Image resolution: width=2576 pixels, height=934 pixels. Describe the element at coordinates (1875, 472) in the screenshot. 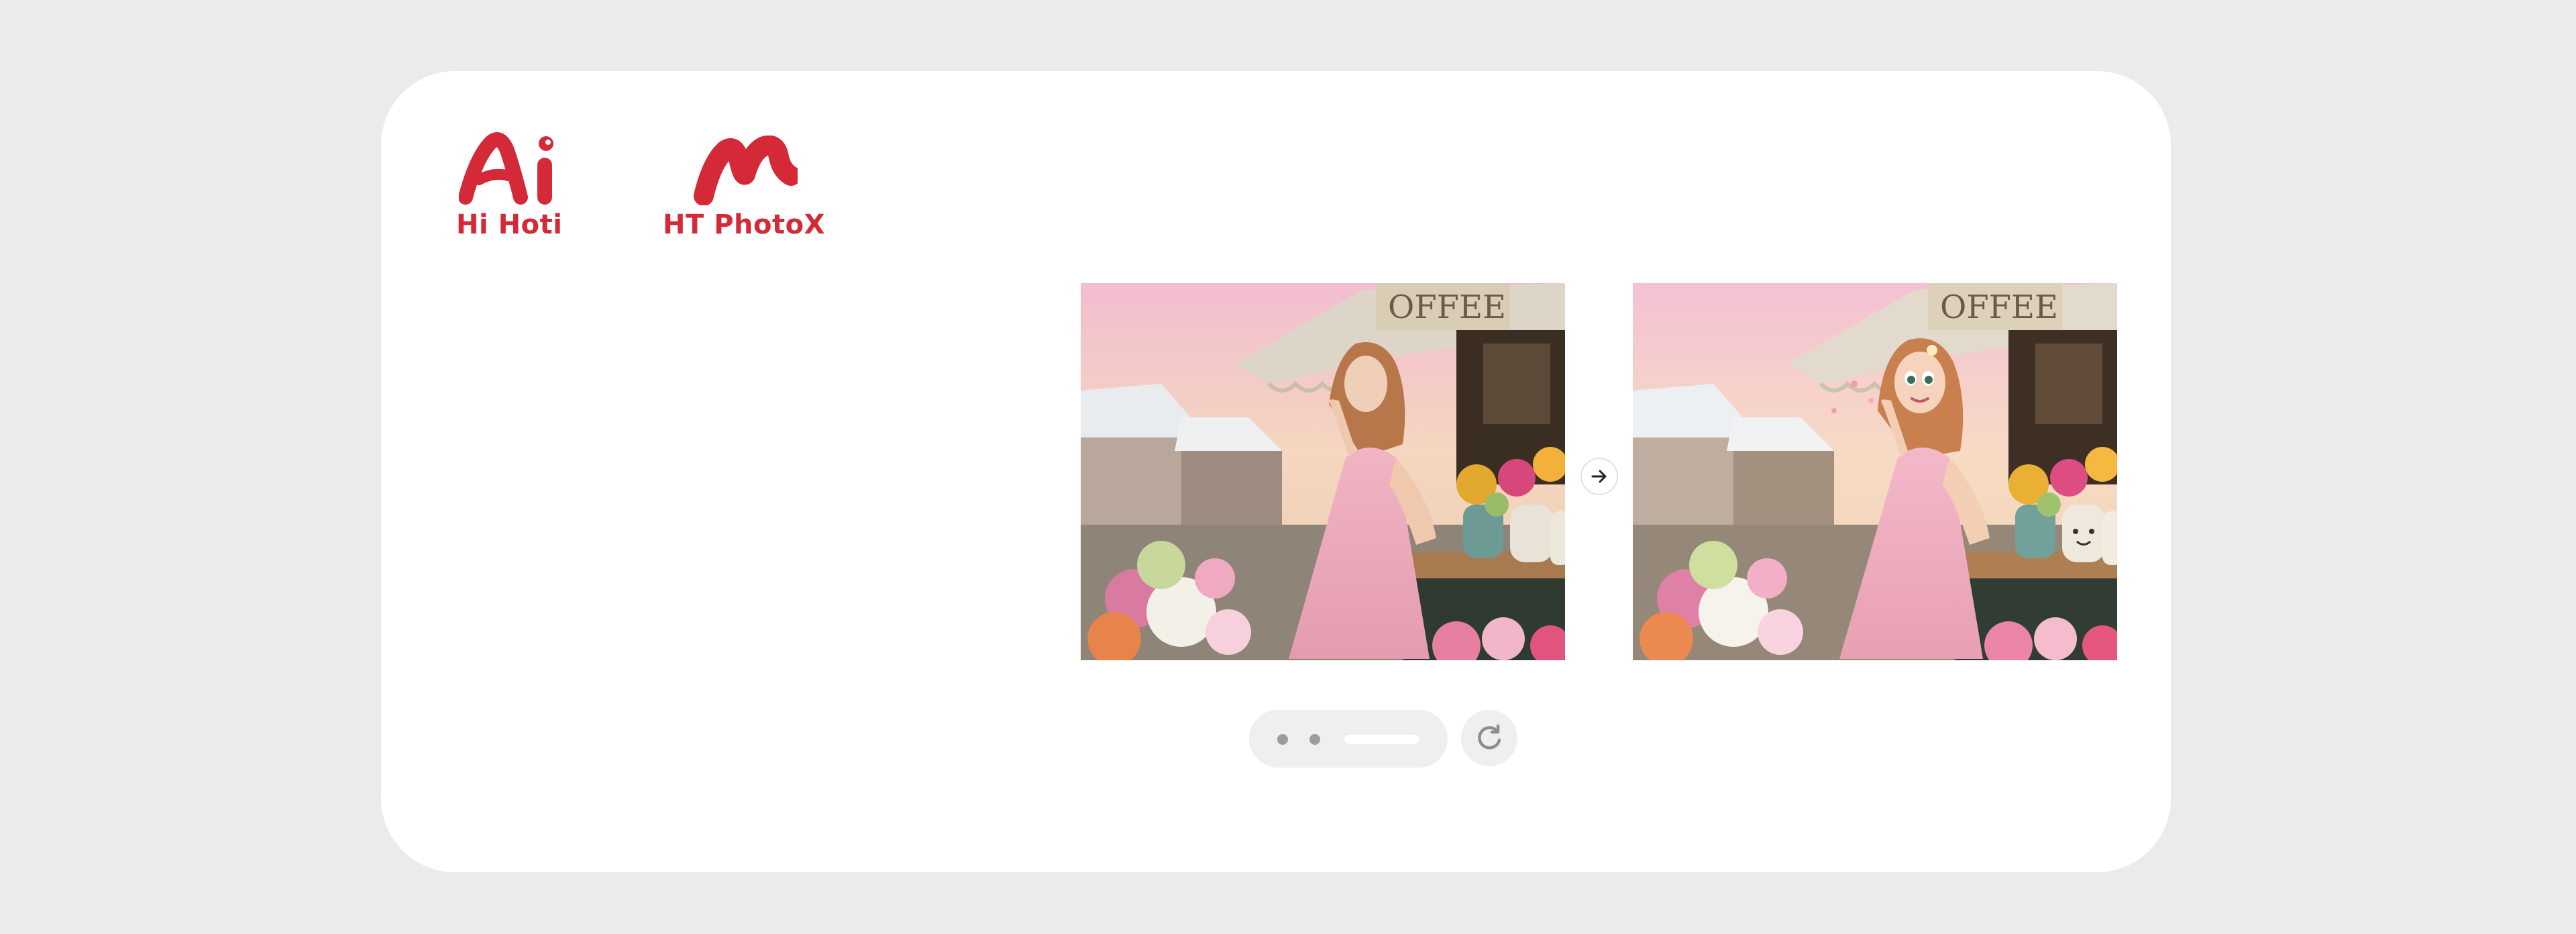

I see `after-photo: OFFEE` at that location.